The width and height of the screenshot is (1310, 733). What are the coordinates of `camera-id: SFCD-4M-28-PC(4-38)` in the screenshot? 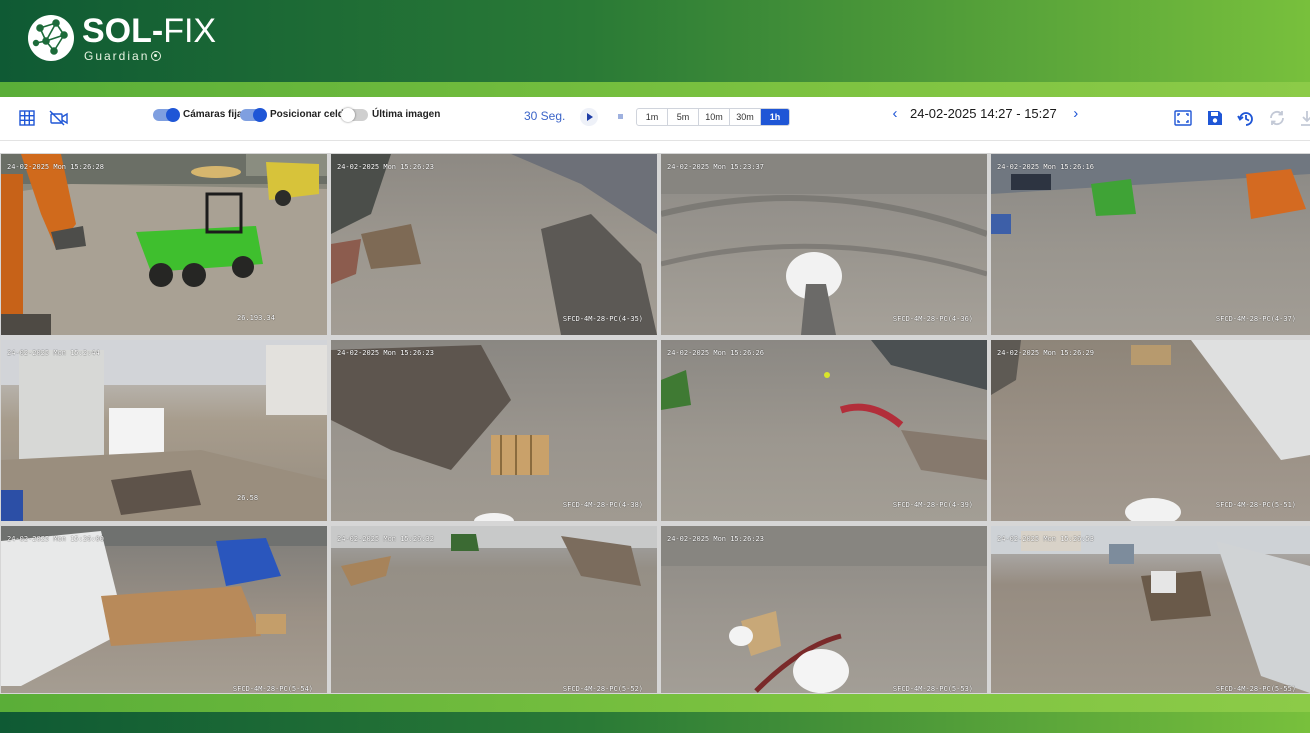 It's located at (602, 505).